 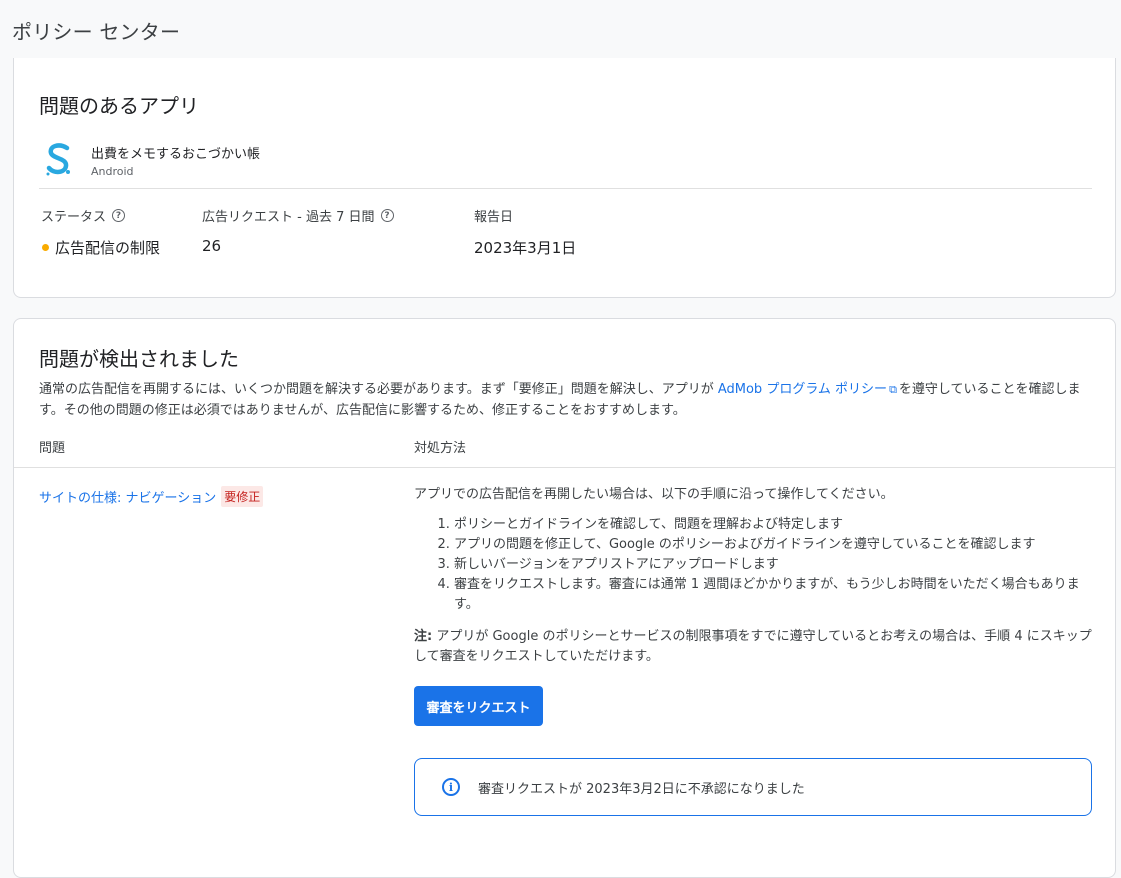 What do you see at coordinates (494, 217) in the screenshot?
I see `reported-label: 報告日` at bounding box center [494, 217].